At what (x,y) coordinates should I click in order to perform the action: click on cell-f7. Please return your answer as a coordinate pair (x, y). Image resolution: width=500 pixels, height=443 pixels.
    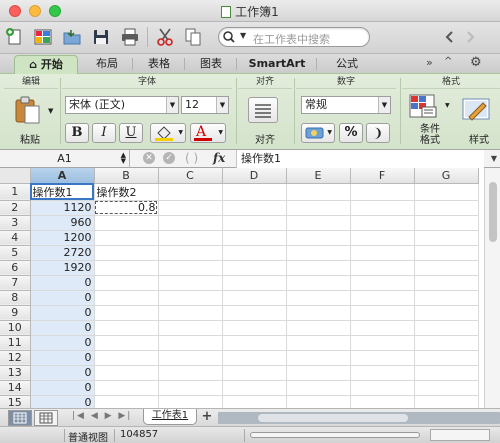
    Looking at the image, I should click on (382, 283).